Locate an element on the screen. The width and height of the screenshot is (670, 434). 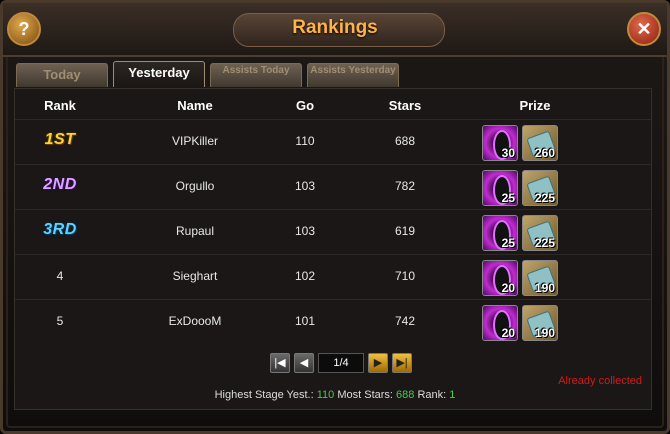
rank-value: 1 is located at coordinates (452, 395).